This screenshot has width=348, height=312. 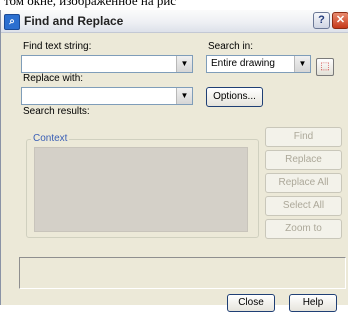 I want to click on select-all-button: Select All, so click(x=303, y=206).